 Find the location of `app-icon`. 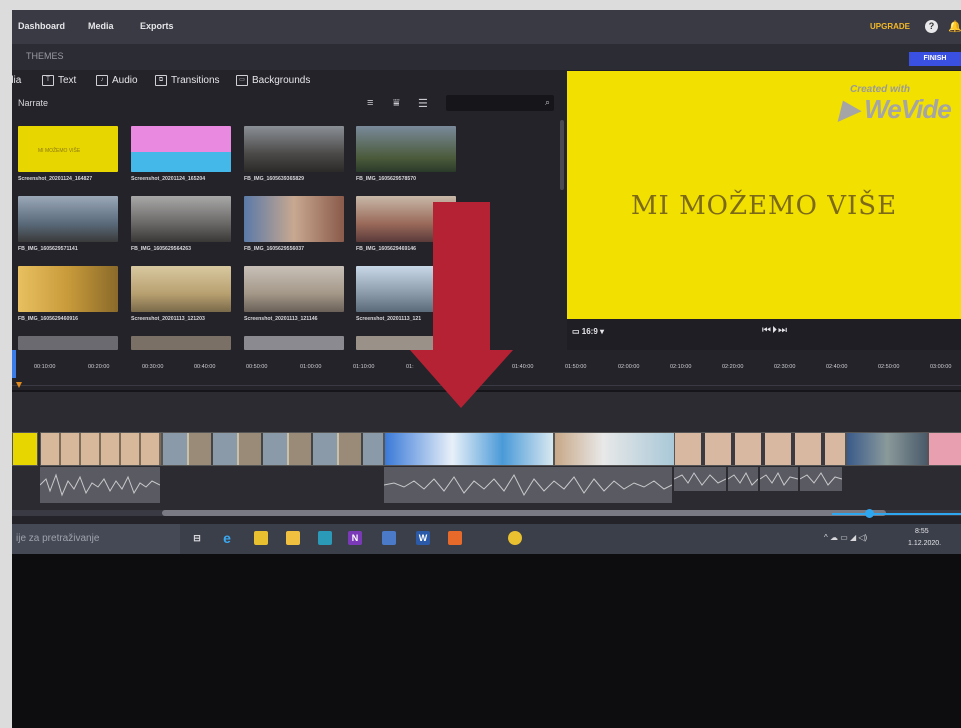

app-icon is located at coordinates (389, 538).